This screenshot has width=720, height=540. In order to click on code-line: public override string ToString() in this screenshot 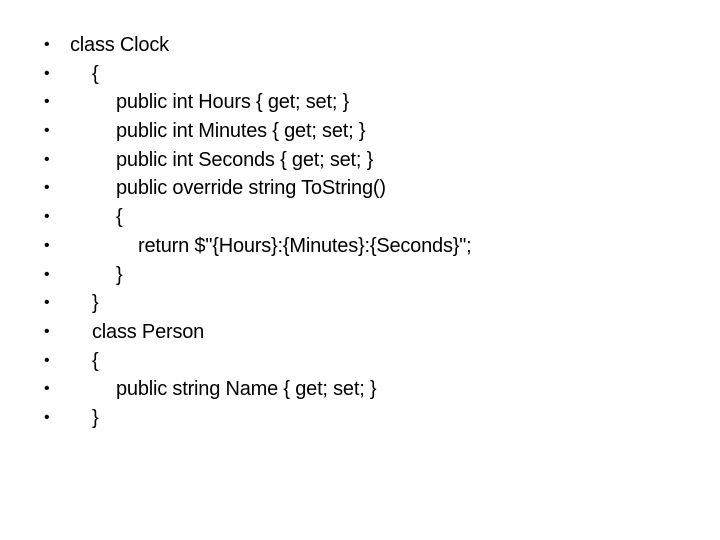, I will do `click(251, 188)`.